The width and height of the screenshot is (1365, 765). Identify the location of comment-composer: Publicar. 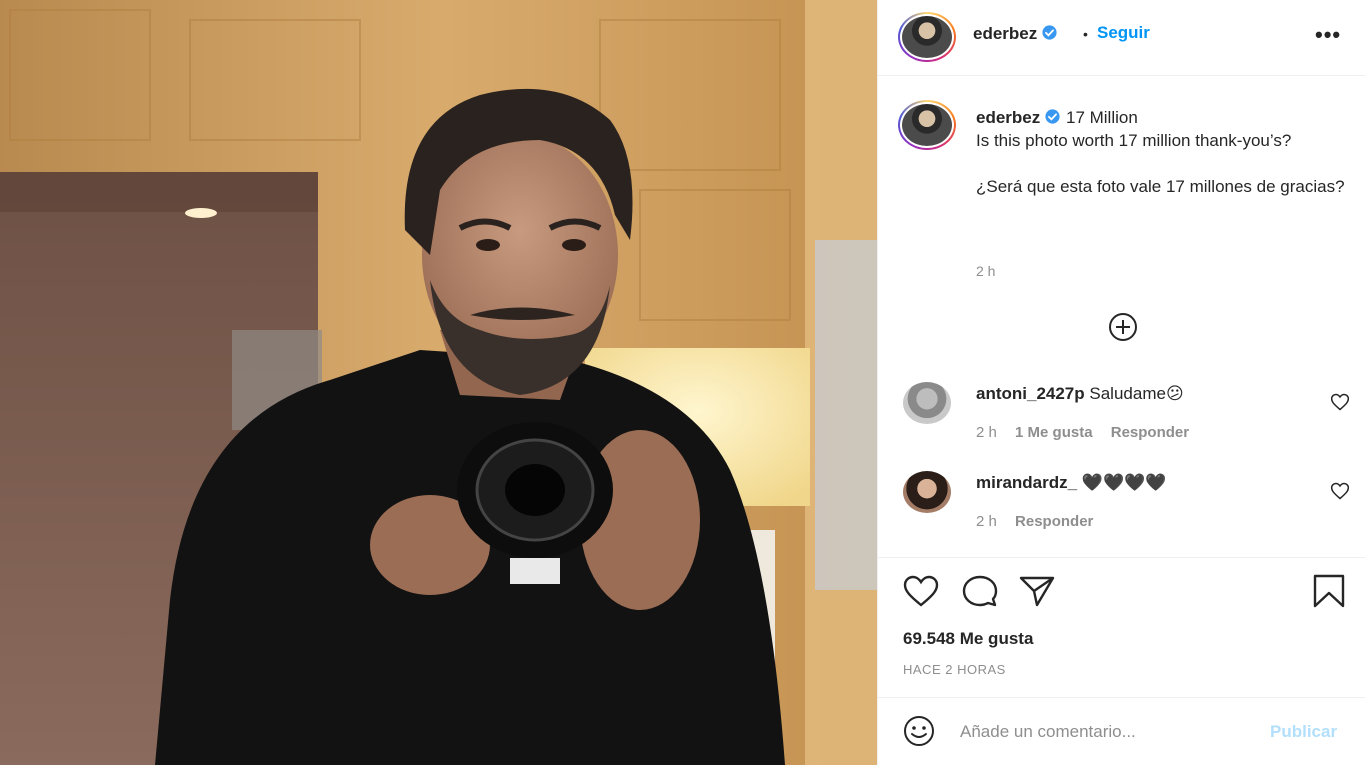
(1121, 731).